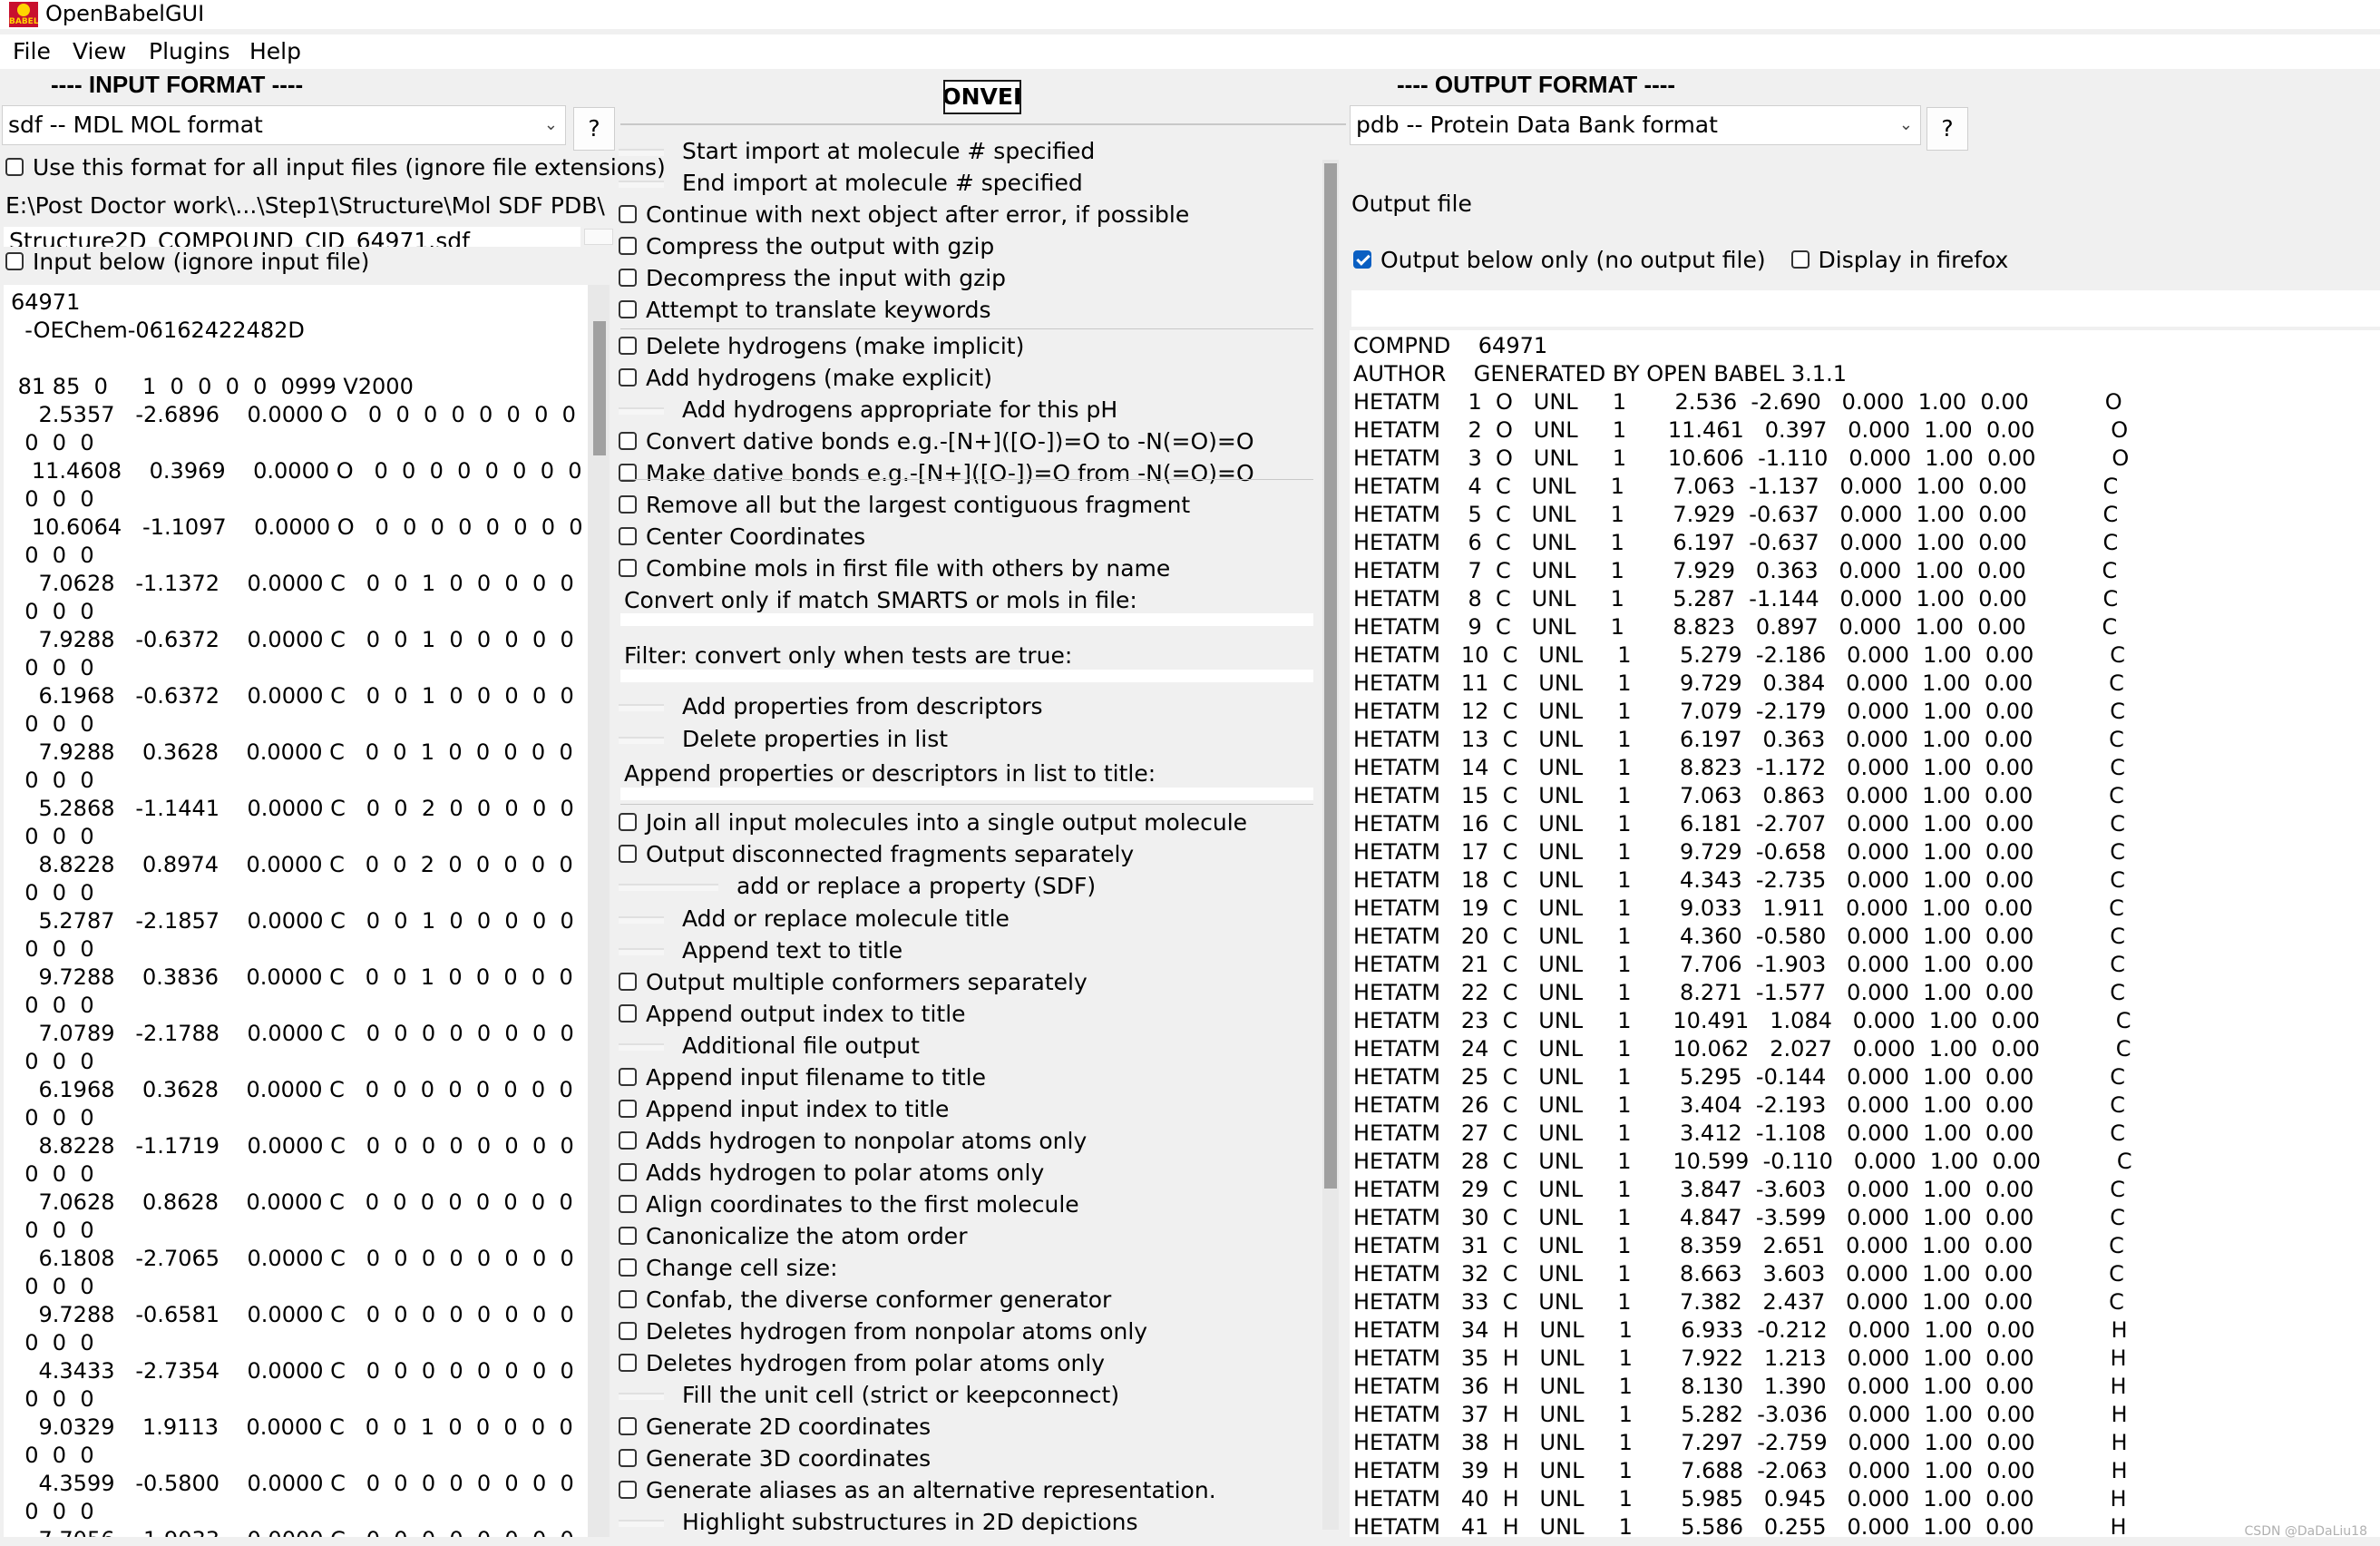  I want to click on menu-help: Help, so click(275, 52).